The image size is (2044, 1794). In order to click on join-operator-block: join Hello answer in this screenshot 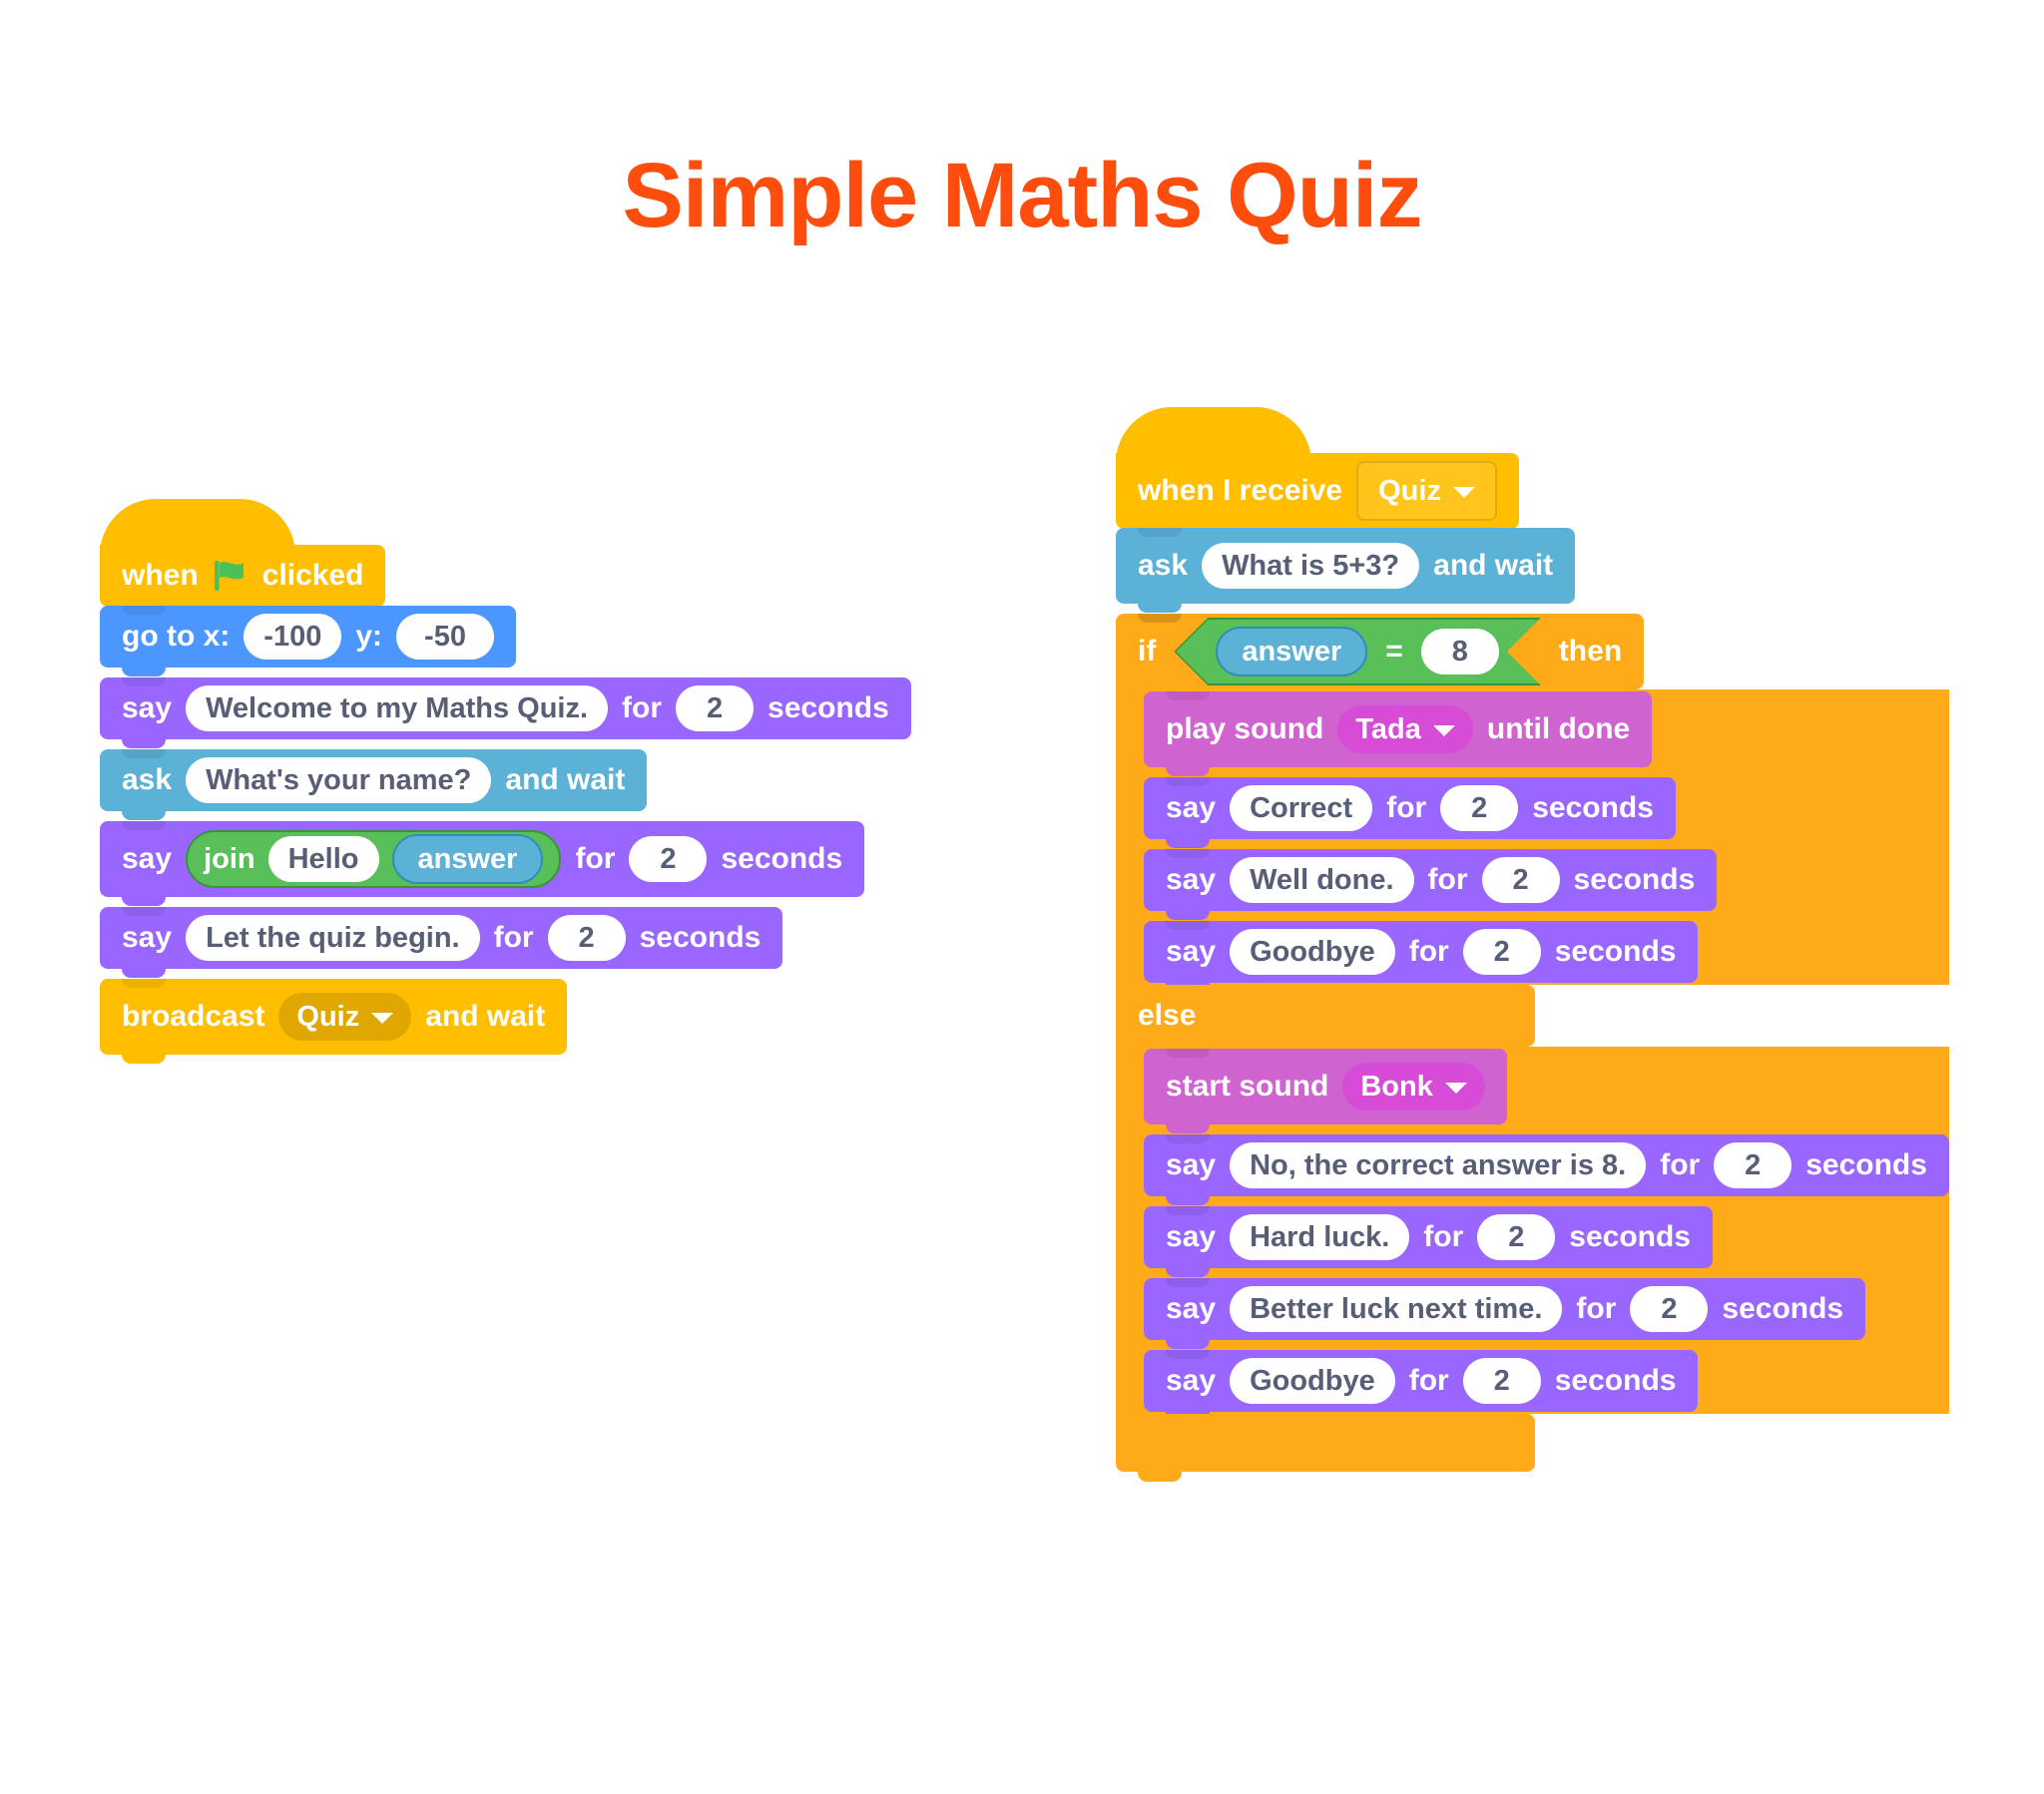, I will do `click(374, 859)`.